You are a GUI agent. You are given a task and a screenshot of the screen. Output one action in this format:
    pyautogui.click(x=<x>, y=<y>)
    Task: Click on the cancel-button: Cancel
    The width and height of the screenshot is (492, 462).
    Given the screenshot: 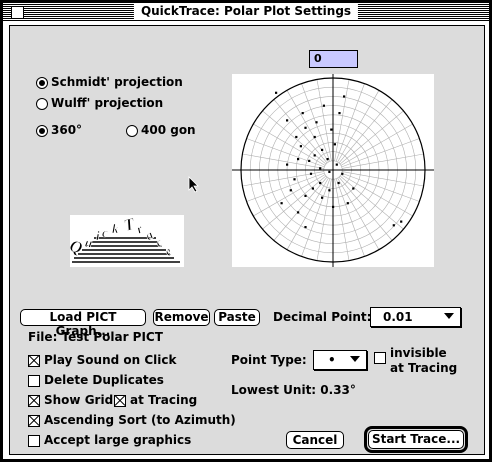 What is the action you would take?
    pyautogui.click(x=315, y=440)
    